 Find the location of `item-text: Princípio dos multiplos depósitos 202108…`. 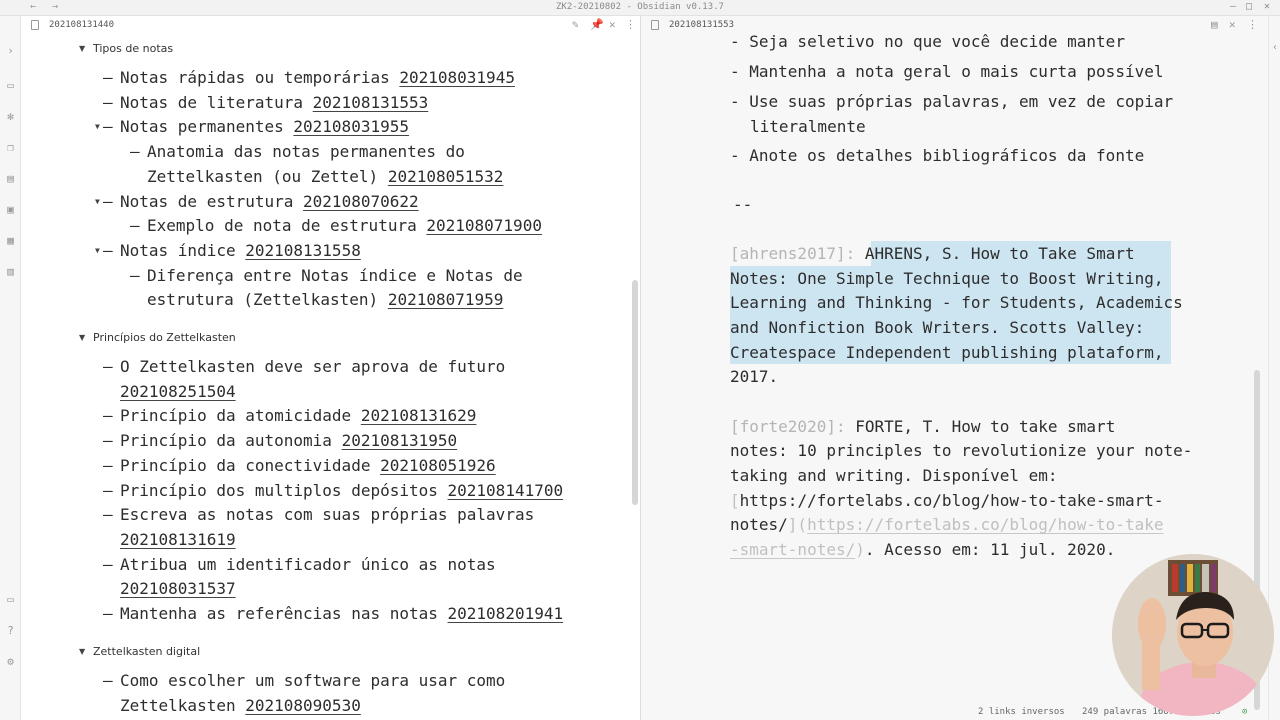

item-text: Princípio dos multiplos depósitos 202108… is located at coordinates (341, 491).